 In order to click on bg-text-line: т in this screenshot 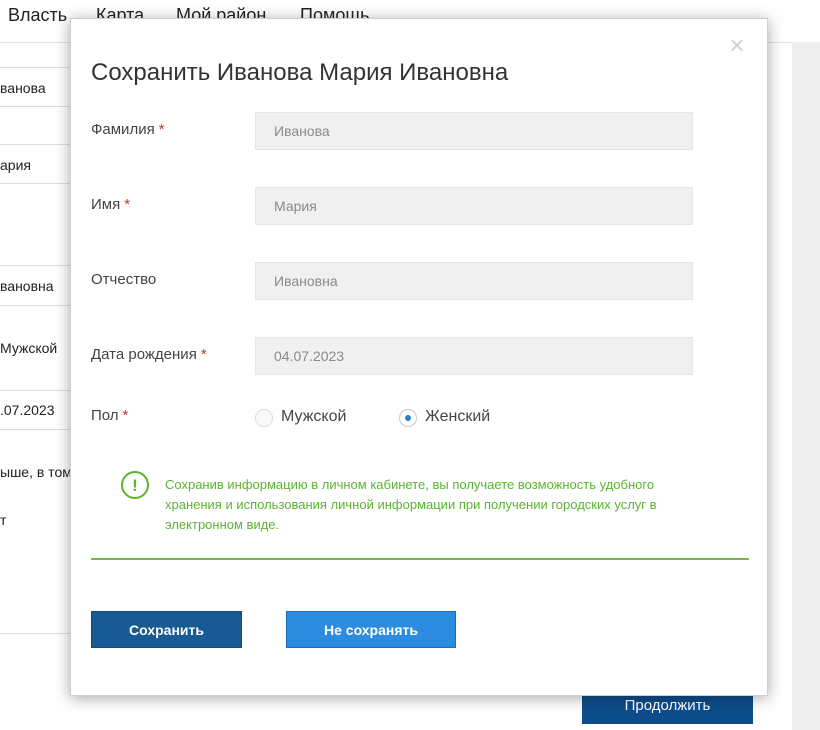, I will do `click(3, 520)`.